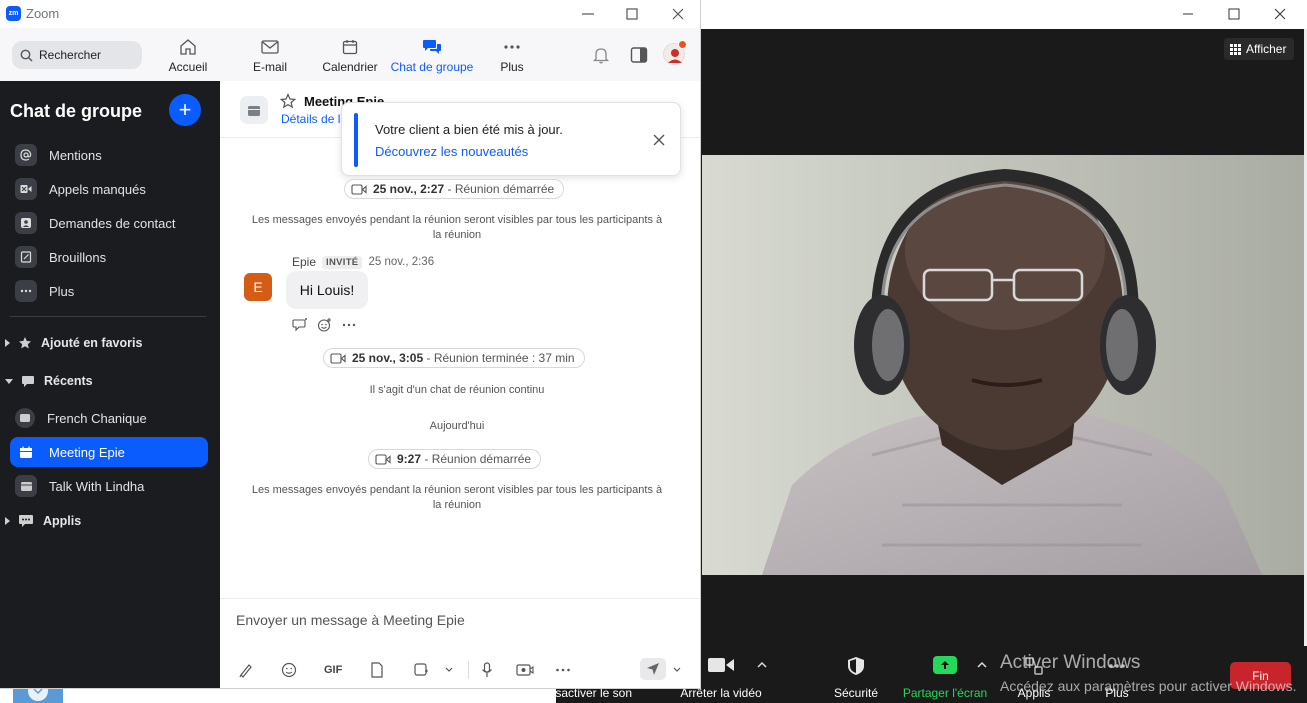 This screenshot has height=703, width=1307. Describe the element at coordinates (108, 316) in the screenshot. I see `sidebar-divider` at that location.